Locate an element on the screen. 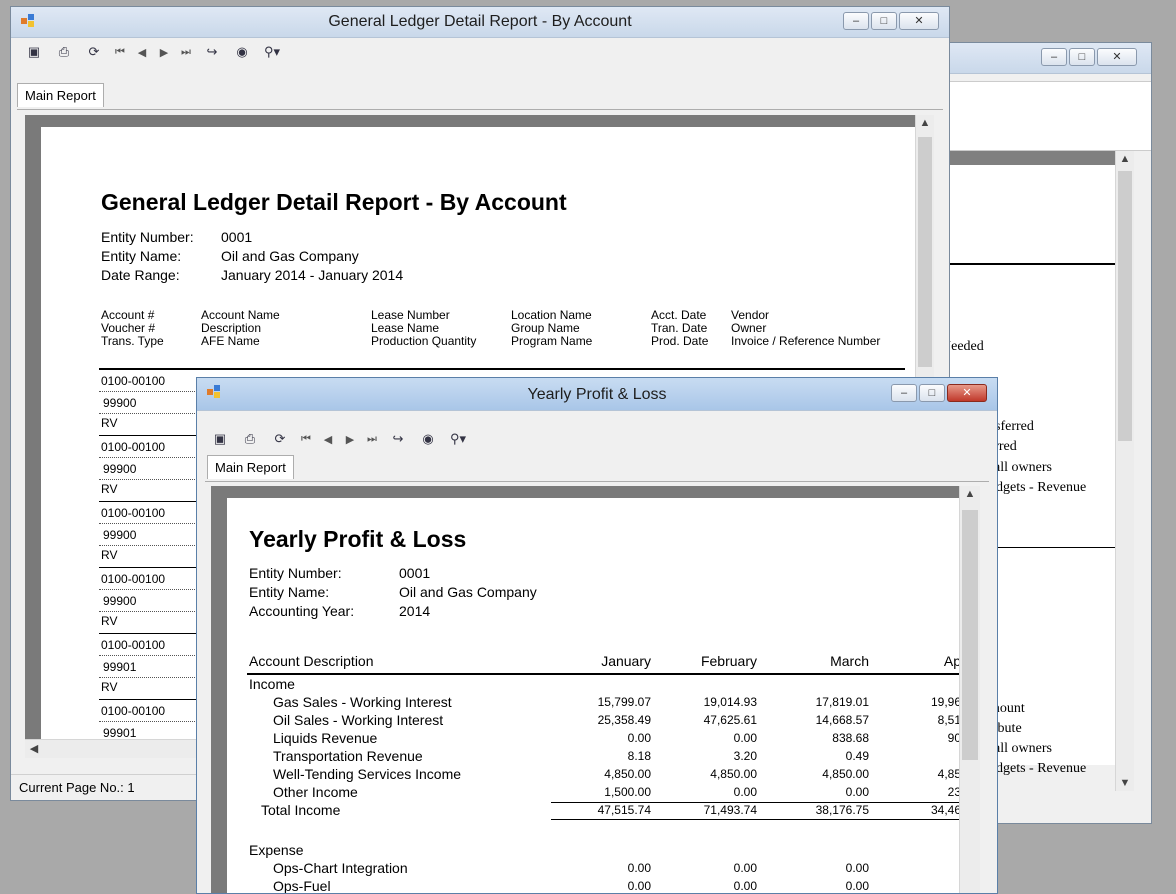 The image size is (1176, 894). voucher-number: 99901 is located at coordinates (120, 667).